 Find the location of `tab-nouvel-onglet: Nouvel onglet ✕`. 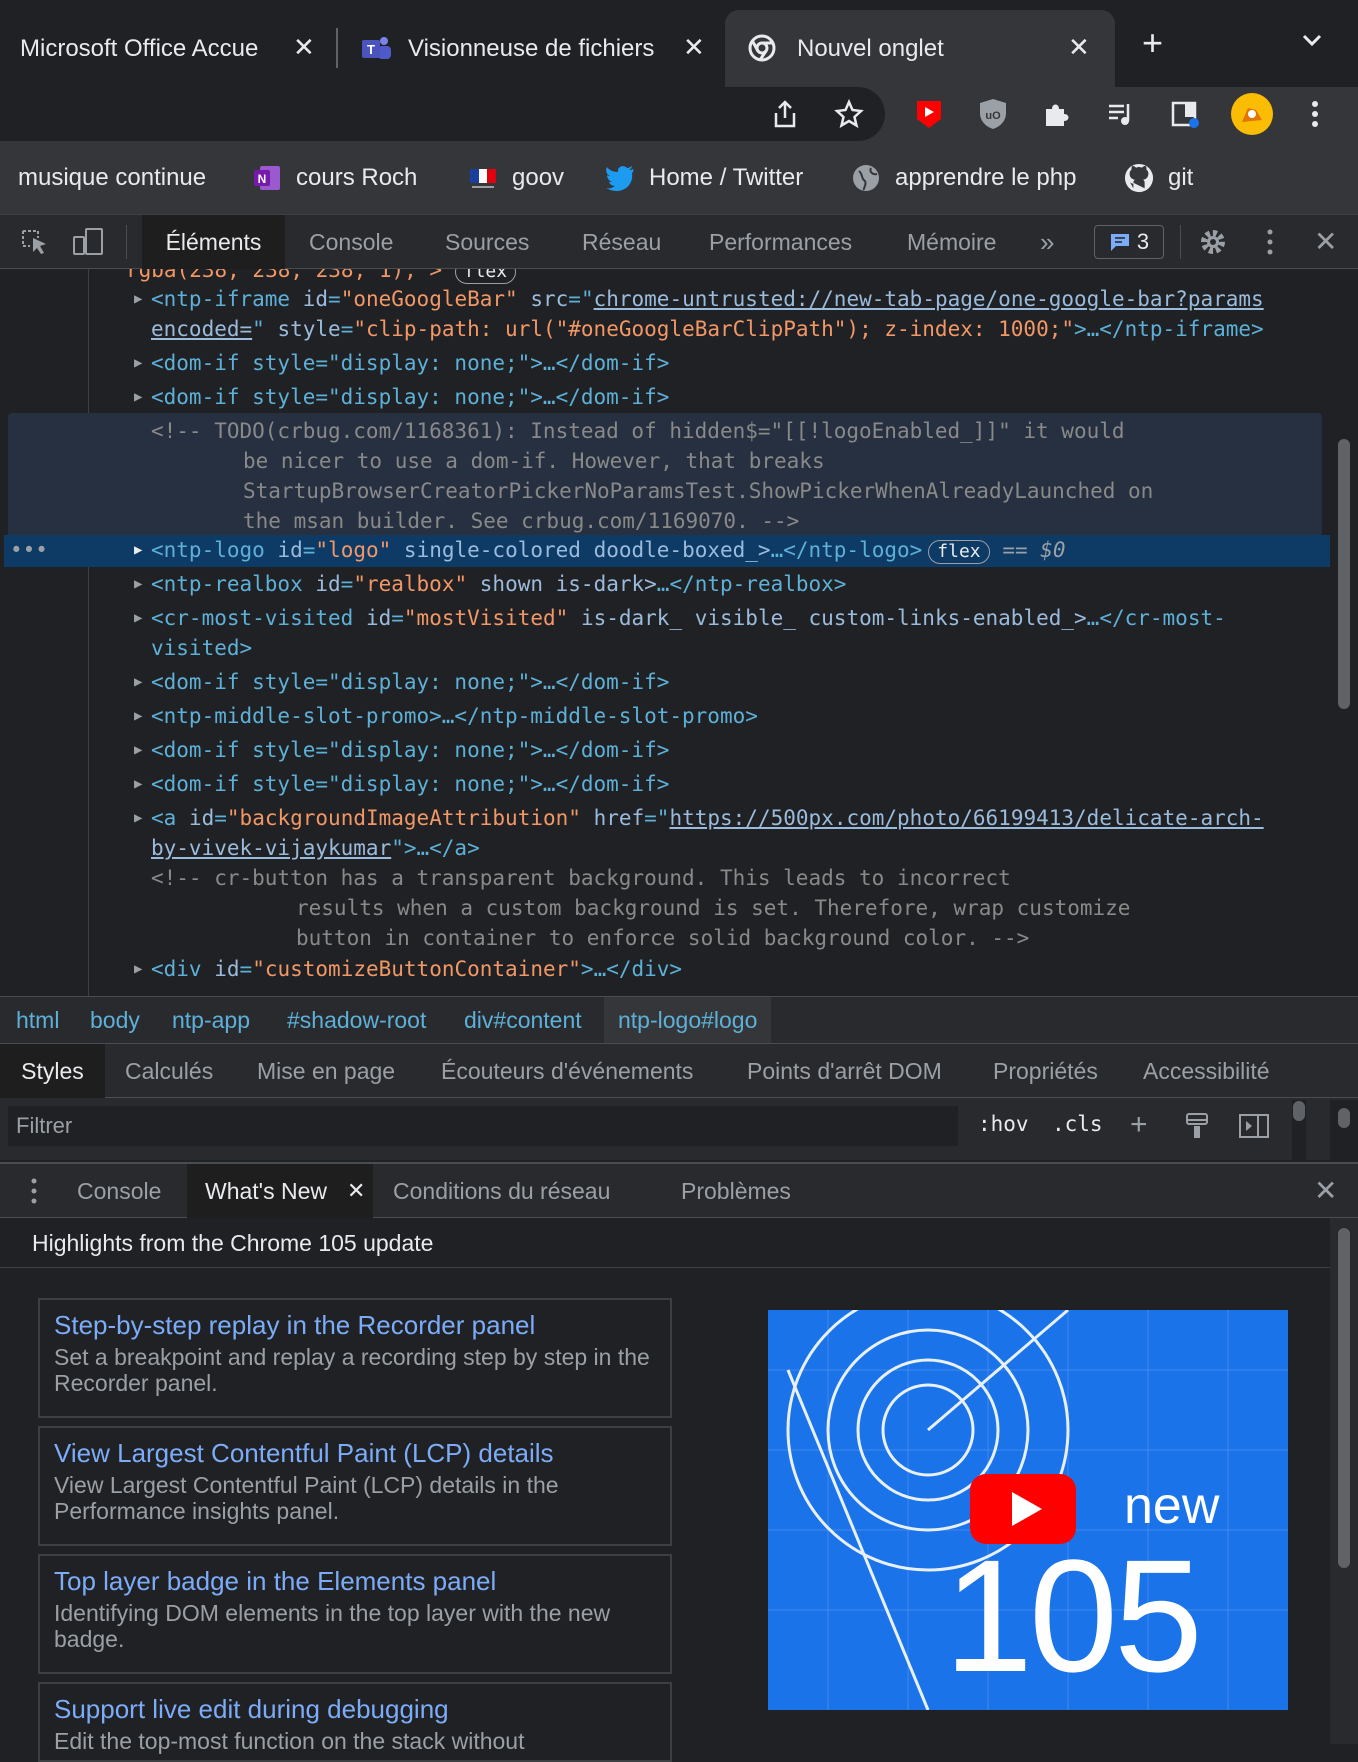

tab-nouvel-onglet: Nouvel onglet ✕ is located at coordinates (920, 48).